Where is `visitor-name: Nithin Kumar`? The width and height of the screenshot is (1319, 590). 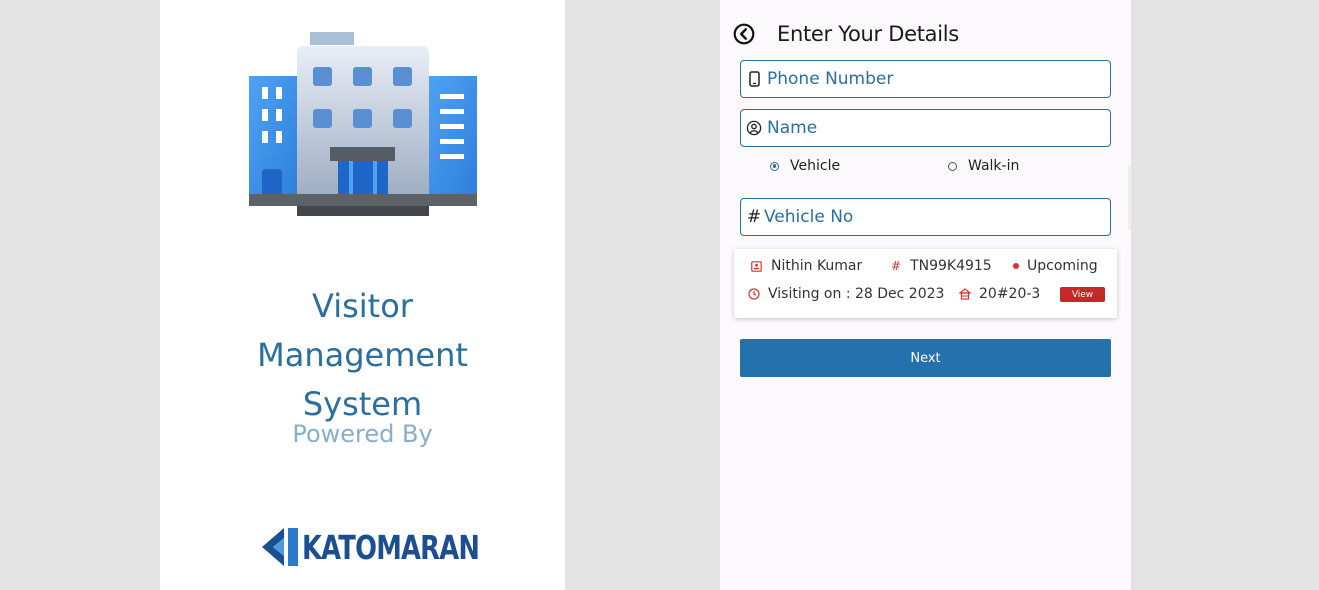 visitor-name: Nithin Kumar is located at coordinates (806, 266).